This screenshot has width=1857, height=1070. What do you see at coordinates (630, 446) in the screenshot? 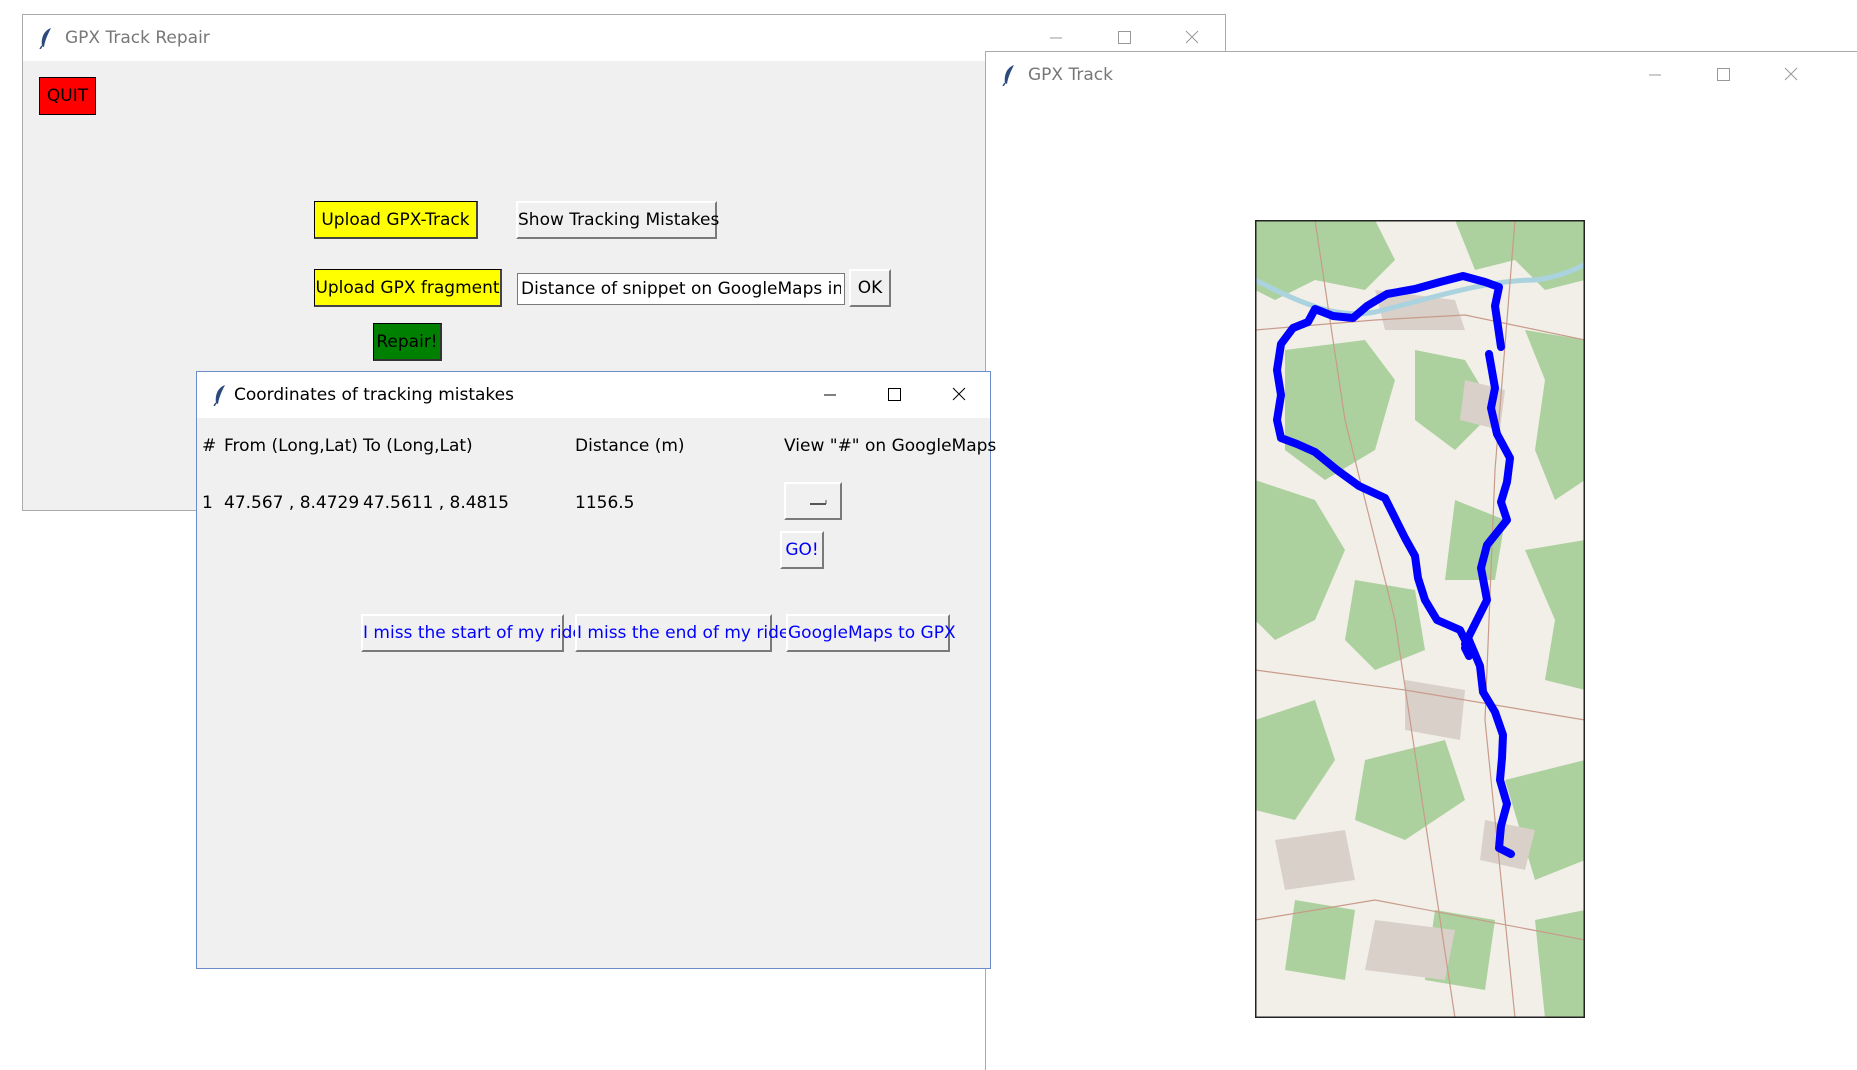
I see `header-distance: Distance (m)` at bounding box center [630, 446].